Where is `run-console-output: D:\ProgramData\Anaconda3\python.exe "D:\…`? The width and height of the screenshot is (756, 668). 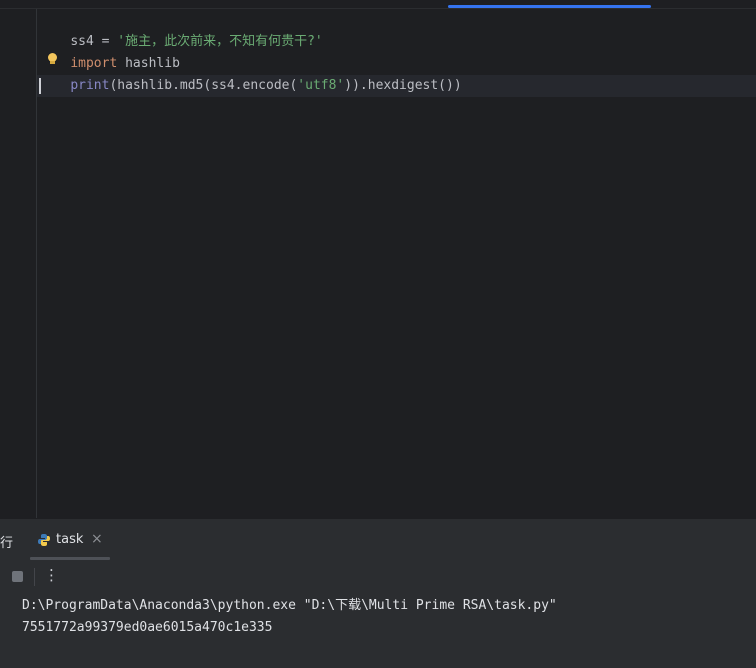
run-console-output: D:\ProgramData\Anaconda3\python.exe "D:\… is located at coordinates (378, 631).